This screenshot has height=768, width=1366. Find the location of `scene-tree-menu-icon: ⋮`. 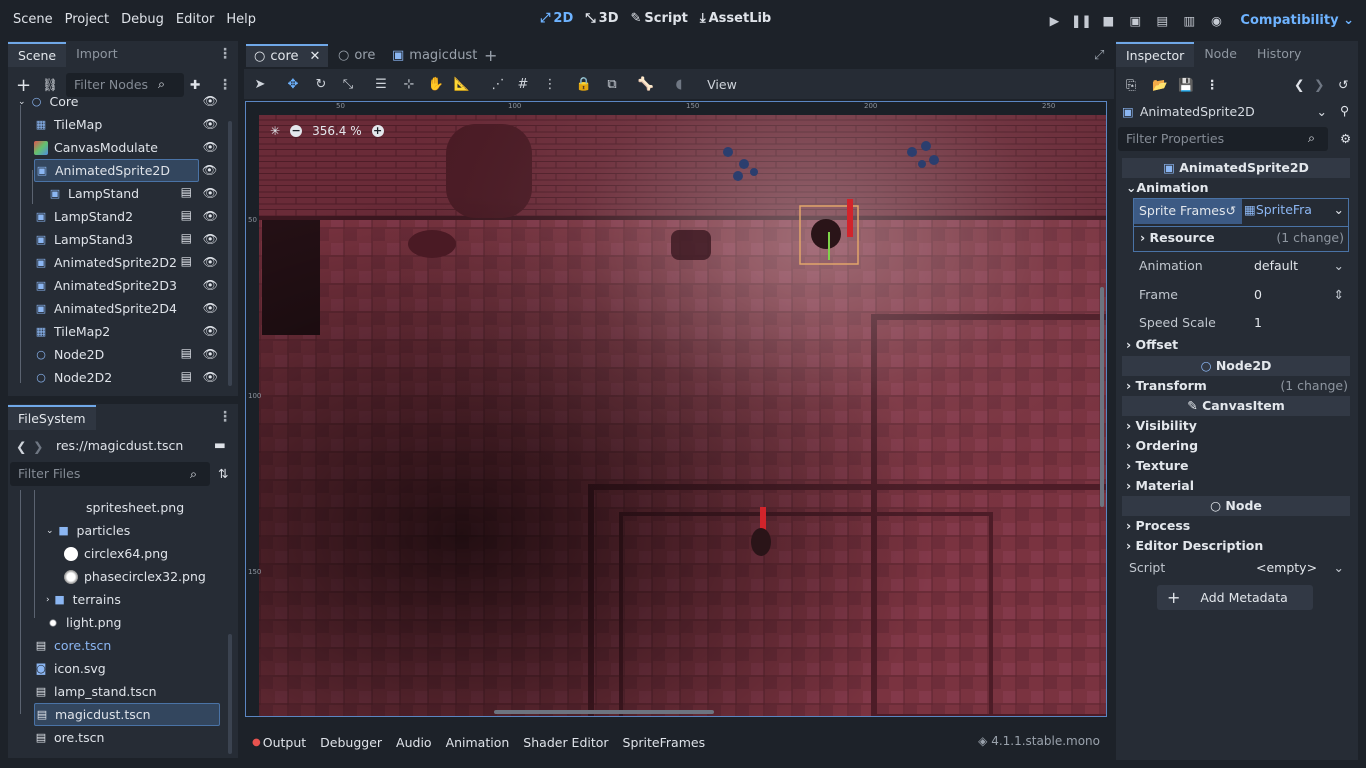

scene-tree-menu-icon: ⋮ is located at coordinates (225, 85).